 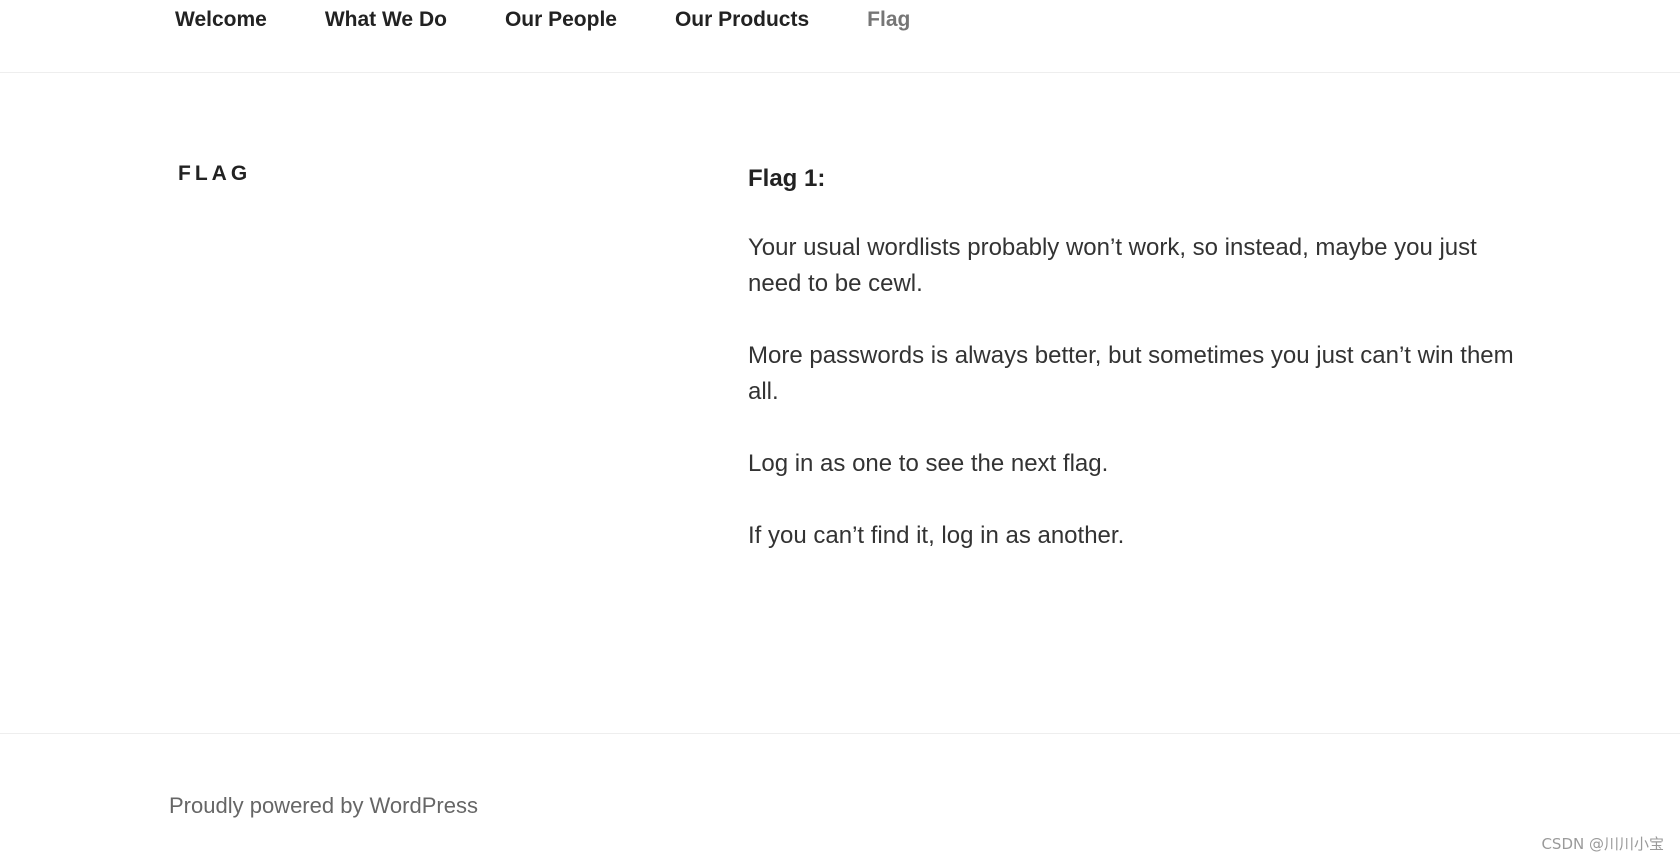 What do you see at coordinates (928, 463) in the screenshot?
I see `paragraph-login: Log in as one to see the next flag.` at bounding box center [928, 463].